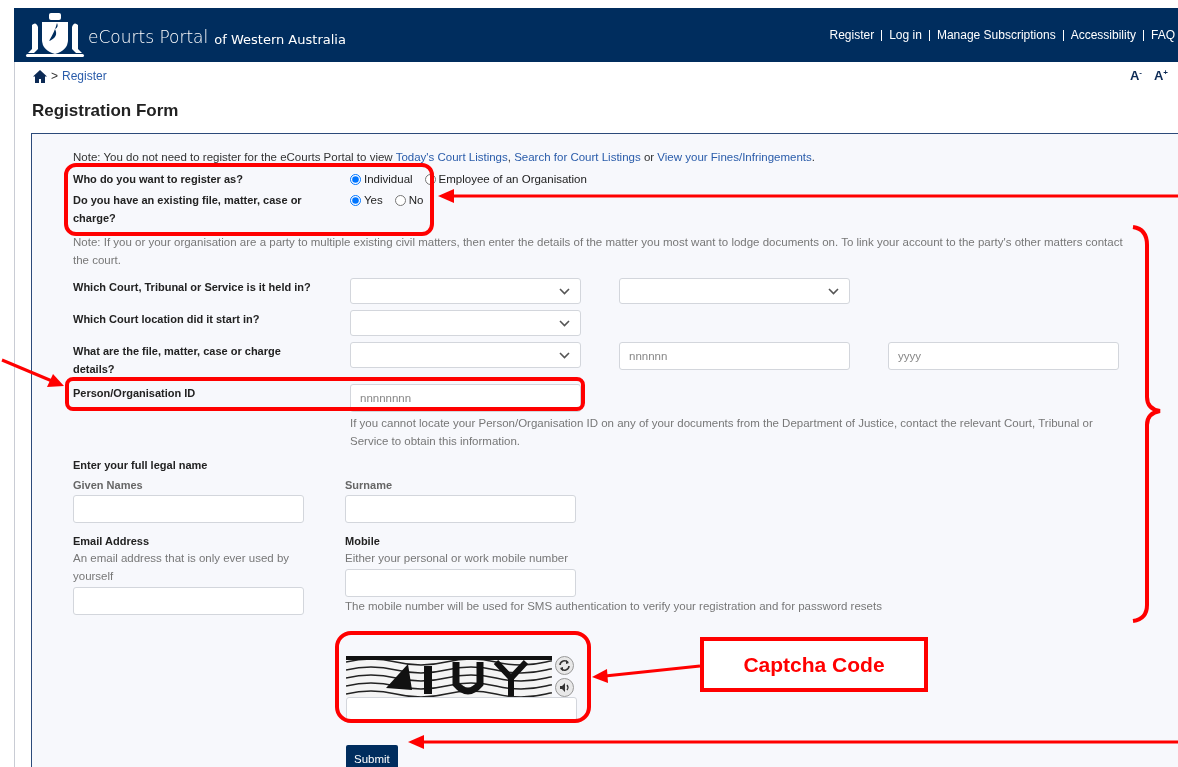  I want to click on font-size-button: A$^{+}$, so click(1160, 76).